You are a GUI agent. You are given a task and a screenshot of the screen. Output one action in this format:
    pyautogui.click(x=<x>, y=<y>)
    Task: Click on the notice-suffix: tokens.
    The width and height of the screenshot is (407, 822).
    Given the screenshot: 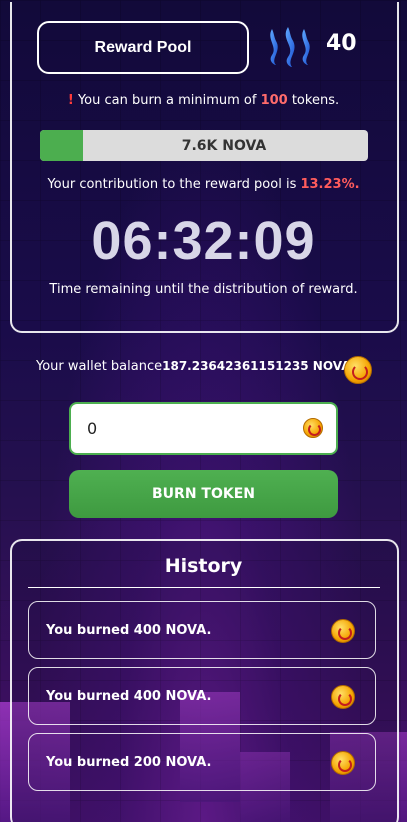 What is the action you would take?
    pyautogui.click(x=313, y=100)
    